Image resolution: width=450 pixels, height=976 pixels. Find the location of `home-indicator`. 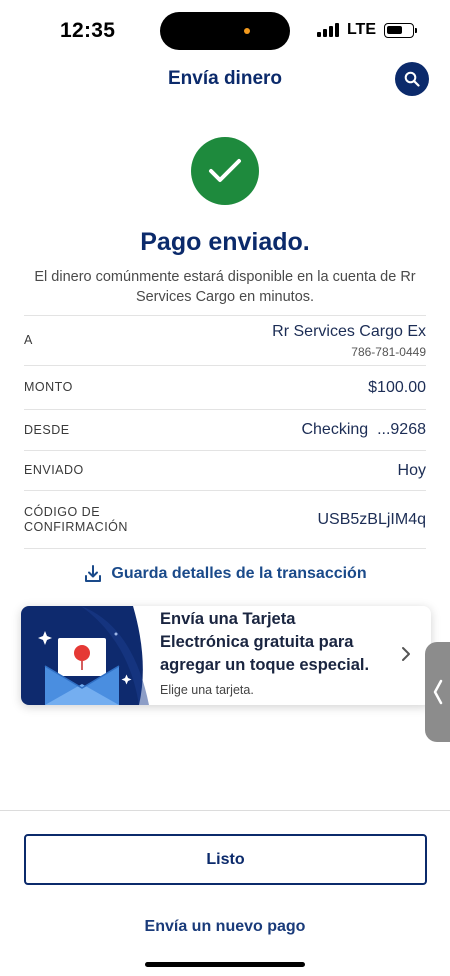

home-indicator is located at coordinates (225, 964).